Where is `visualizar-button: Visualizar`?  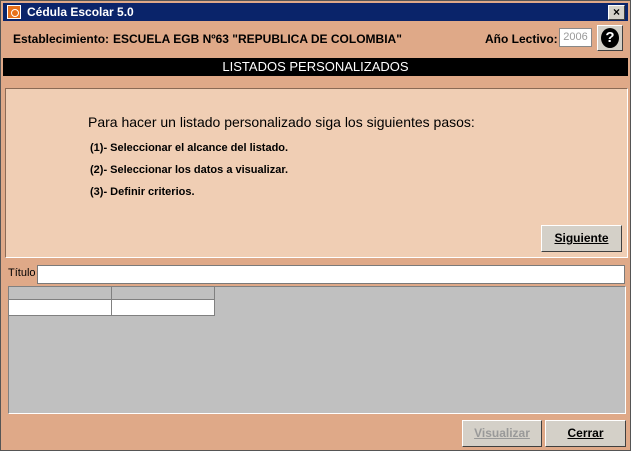
visualizar-button: Visualizar is located at coordinates (502, 433).